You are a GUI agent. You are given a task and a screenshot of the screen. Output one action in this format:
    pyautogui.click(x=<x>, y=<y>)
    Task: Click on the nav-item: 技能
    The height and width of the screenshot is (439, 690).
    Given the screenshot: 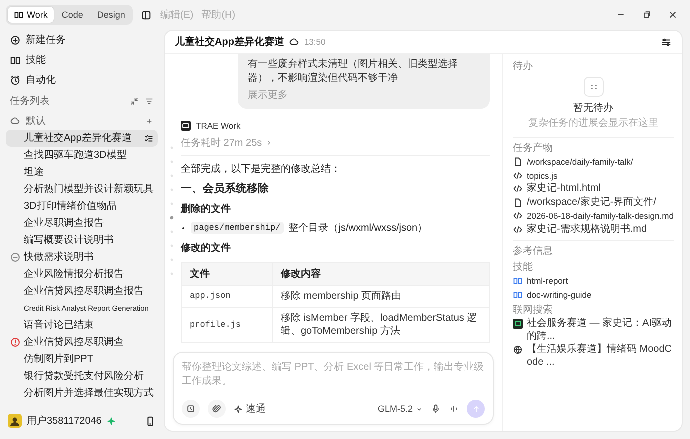 What is the action you would take?
    pyautogui.click(x=82, y=60)
    